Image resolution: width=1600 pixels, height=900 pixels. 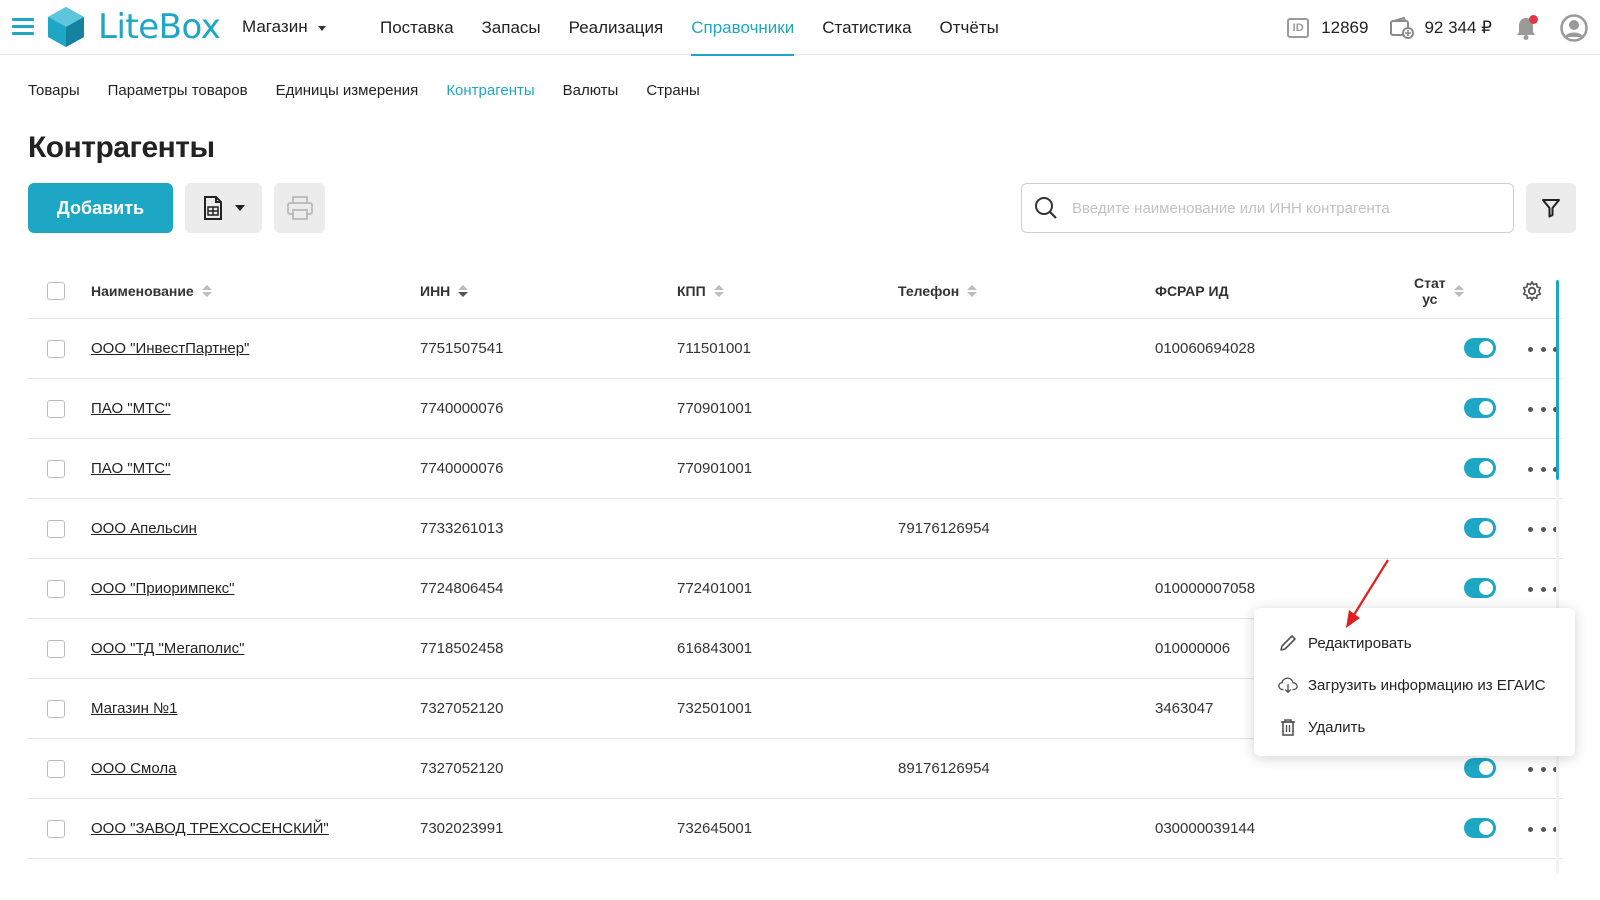 I want to click on cell-kpp: 732501001, so click(x=715, y=708).